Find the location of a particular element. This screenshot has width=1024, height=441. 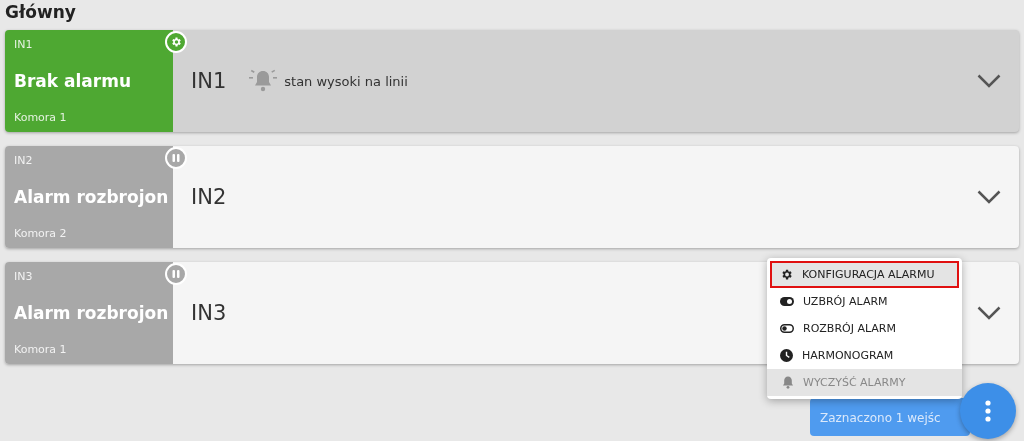

alarm-status: Brak alarmu is located at coordinates (72, 81).